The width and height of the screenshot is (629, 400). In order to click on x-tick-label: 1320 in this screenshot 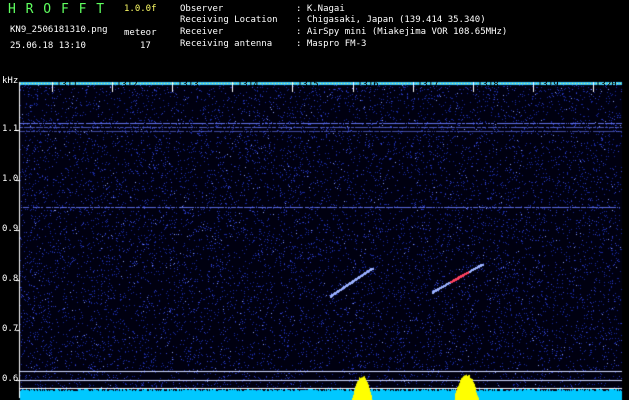, I will do `click(606, 85)`.